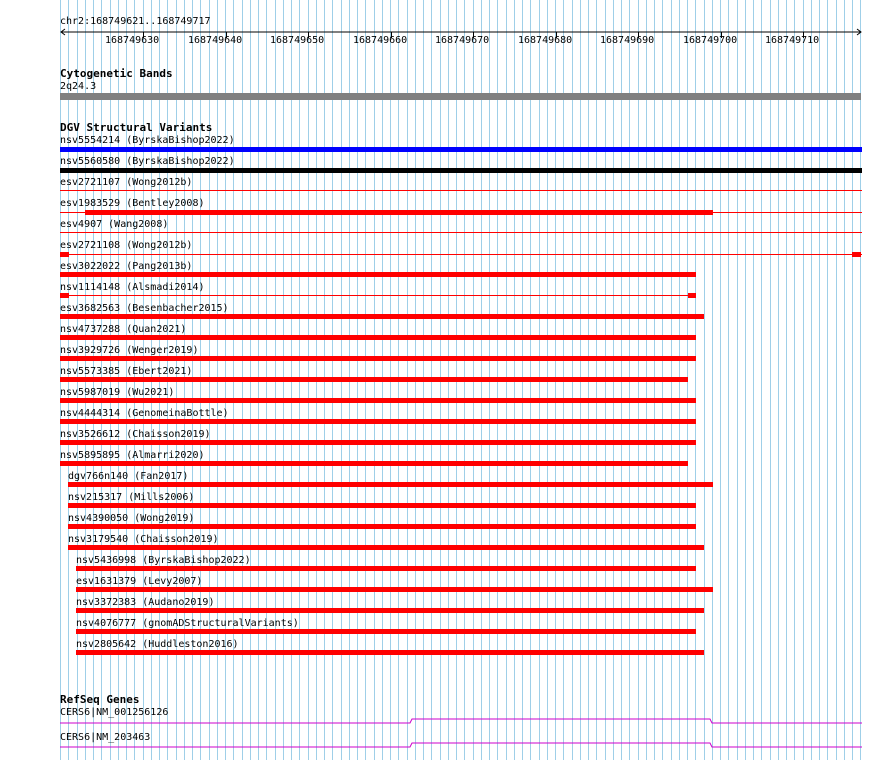  I want to click on variant-label: nsv5895895 (Almarri2020), so click(132, 455).